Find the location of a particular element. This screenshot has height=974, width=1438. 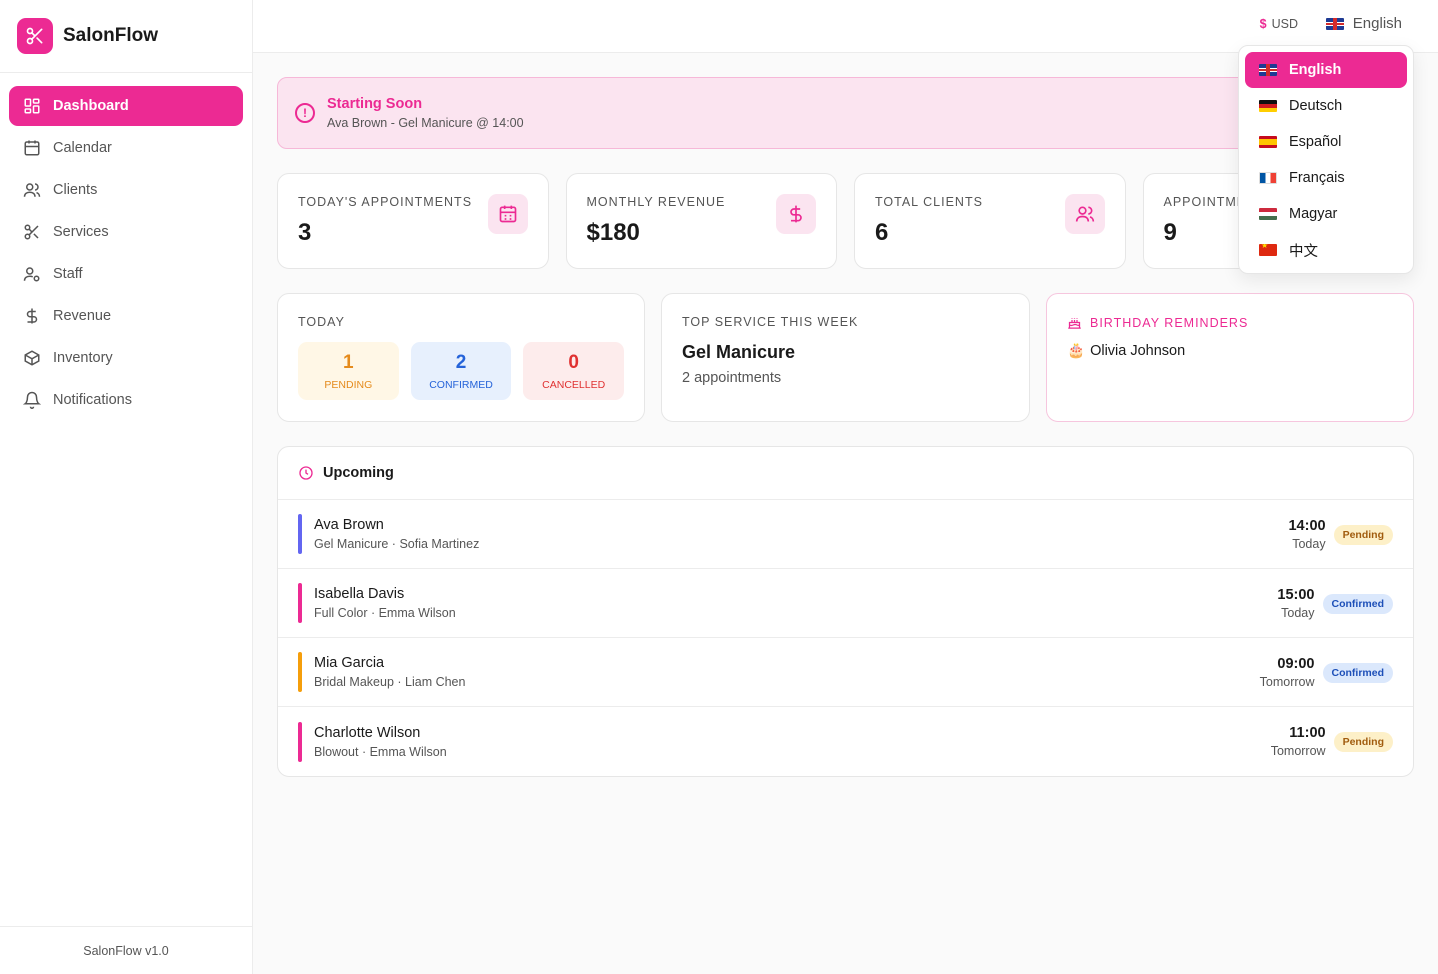

language-label: 中文 is located at coordinates (1303, 251).